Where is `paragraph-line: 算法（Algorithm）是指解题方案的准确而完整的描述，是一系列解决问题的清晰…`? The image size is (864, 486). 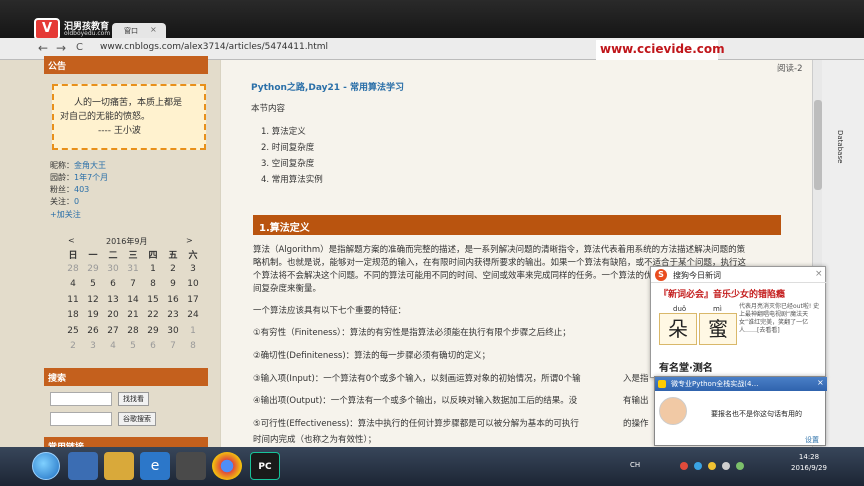
paragraph-line: 算法（Algorithm）是指解题方案的准确而完整的描述，是一系列解决问题的清晰… is located at coordinates (499, 250).